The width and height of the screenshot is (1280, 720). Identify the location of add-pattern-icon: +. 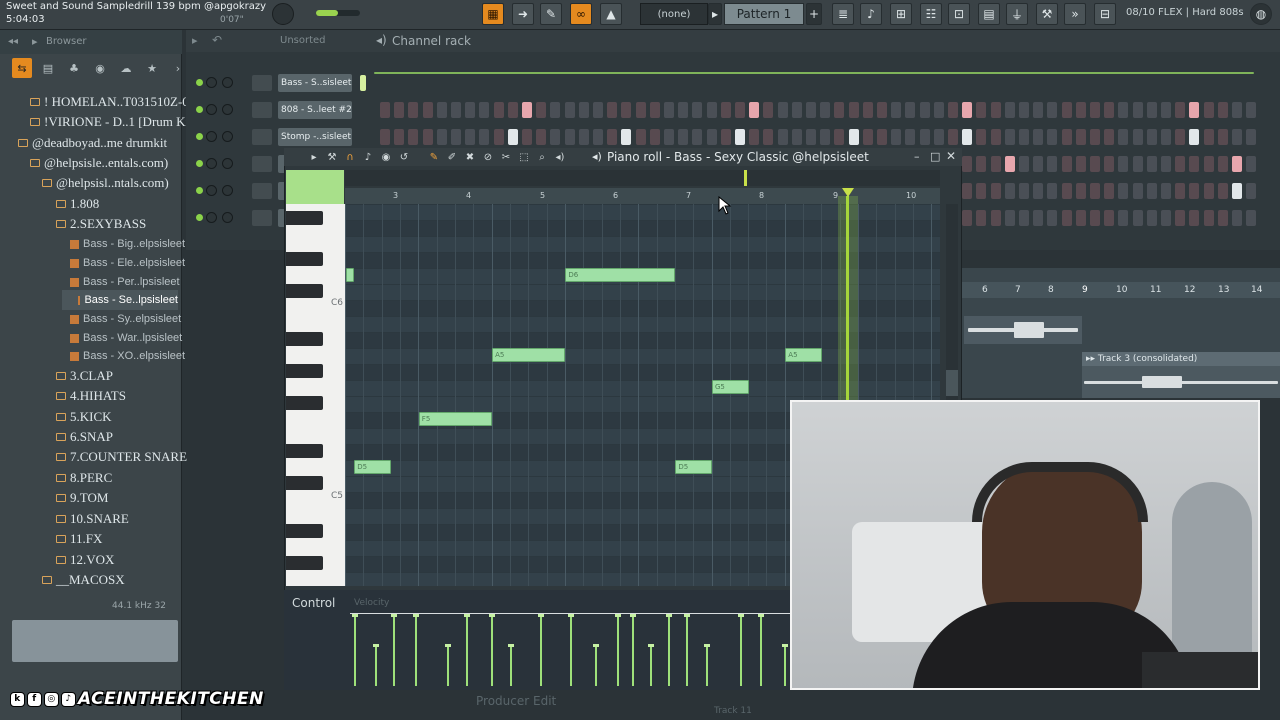
(814, 14).